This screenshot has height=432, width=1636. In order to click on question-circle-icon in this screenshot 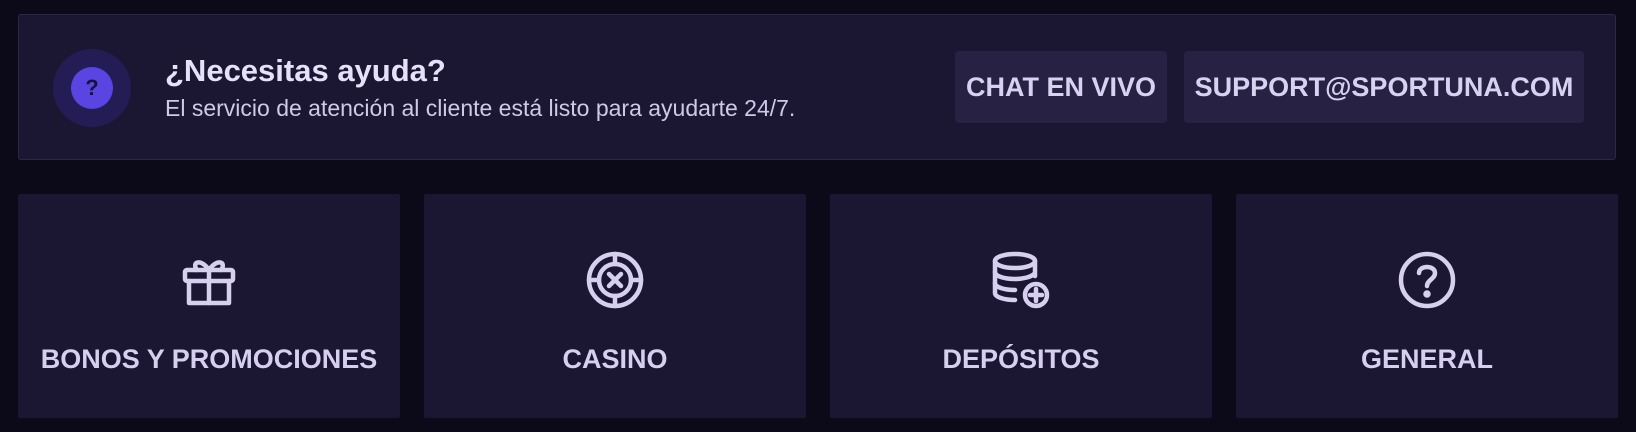, I will do `click(1427, 280)`.